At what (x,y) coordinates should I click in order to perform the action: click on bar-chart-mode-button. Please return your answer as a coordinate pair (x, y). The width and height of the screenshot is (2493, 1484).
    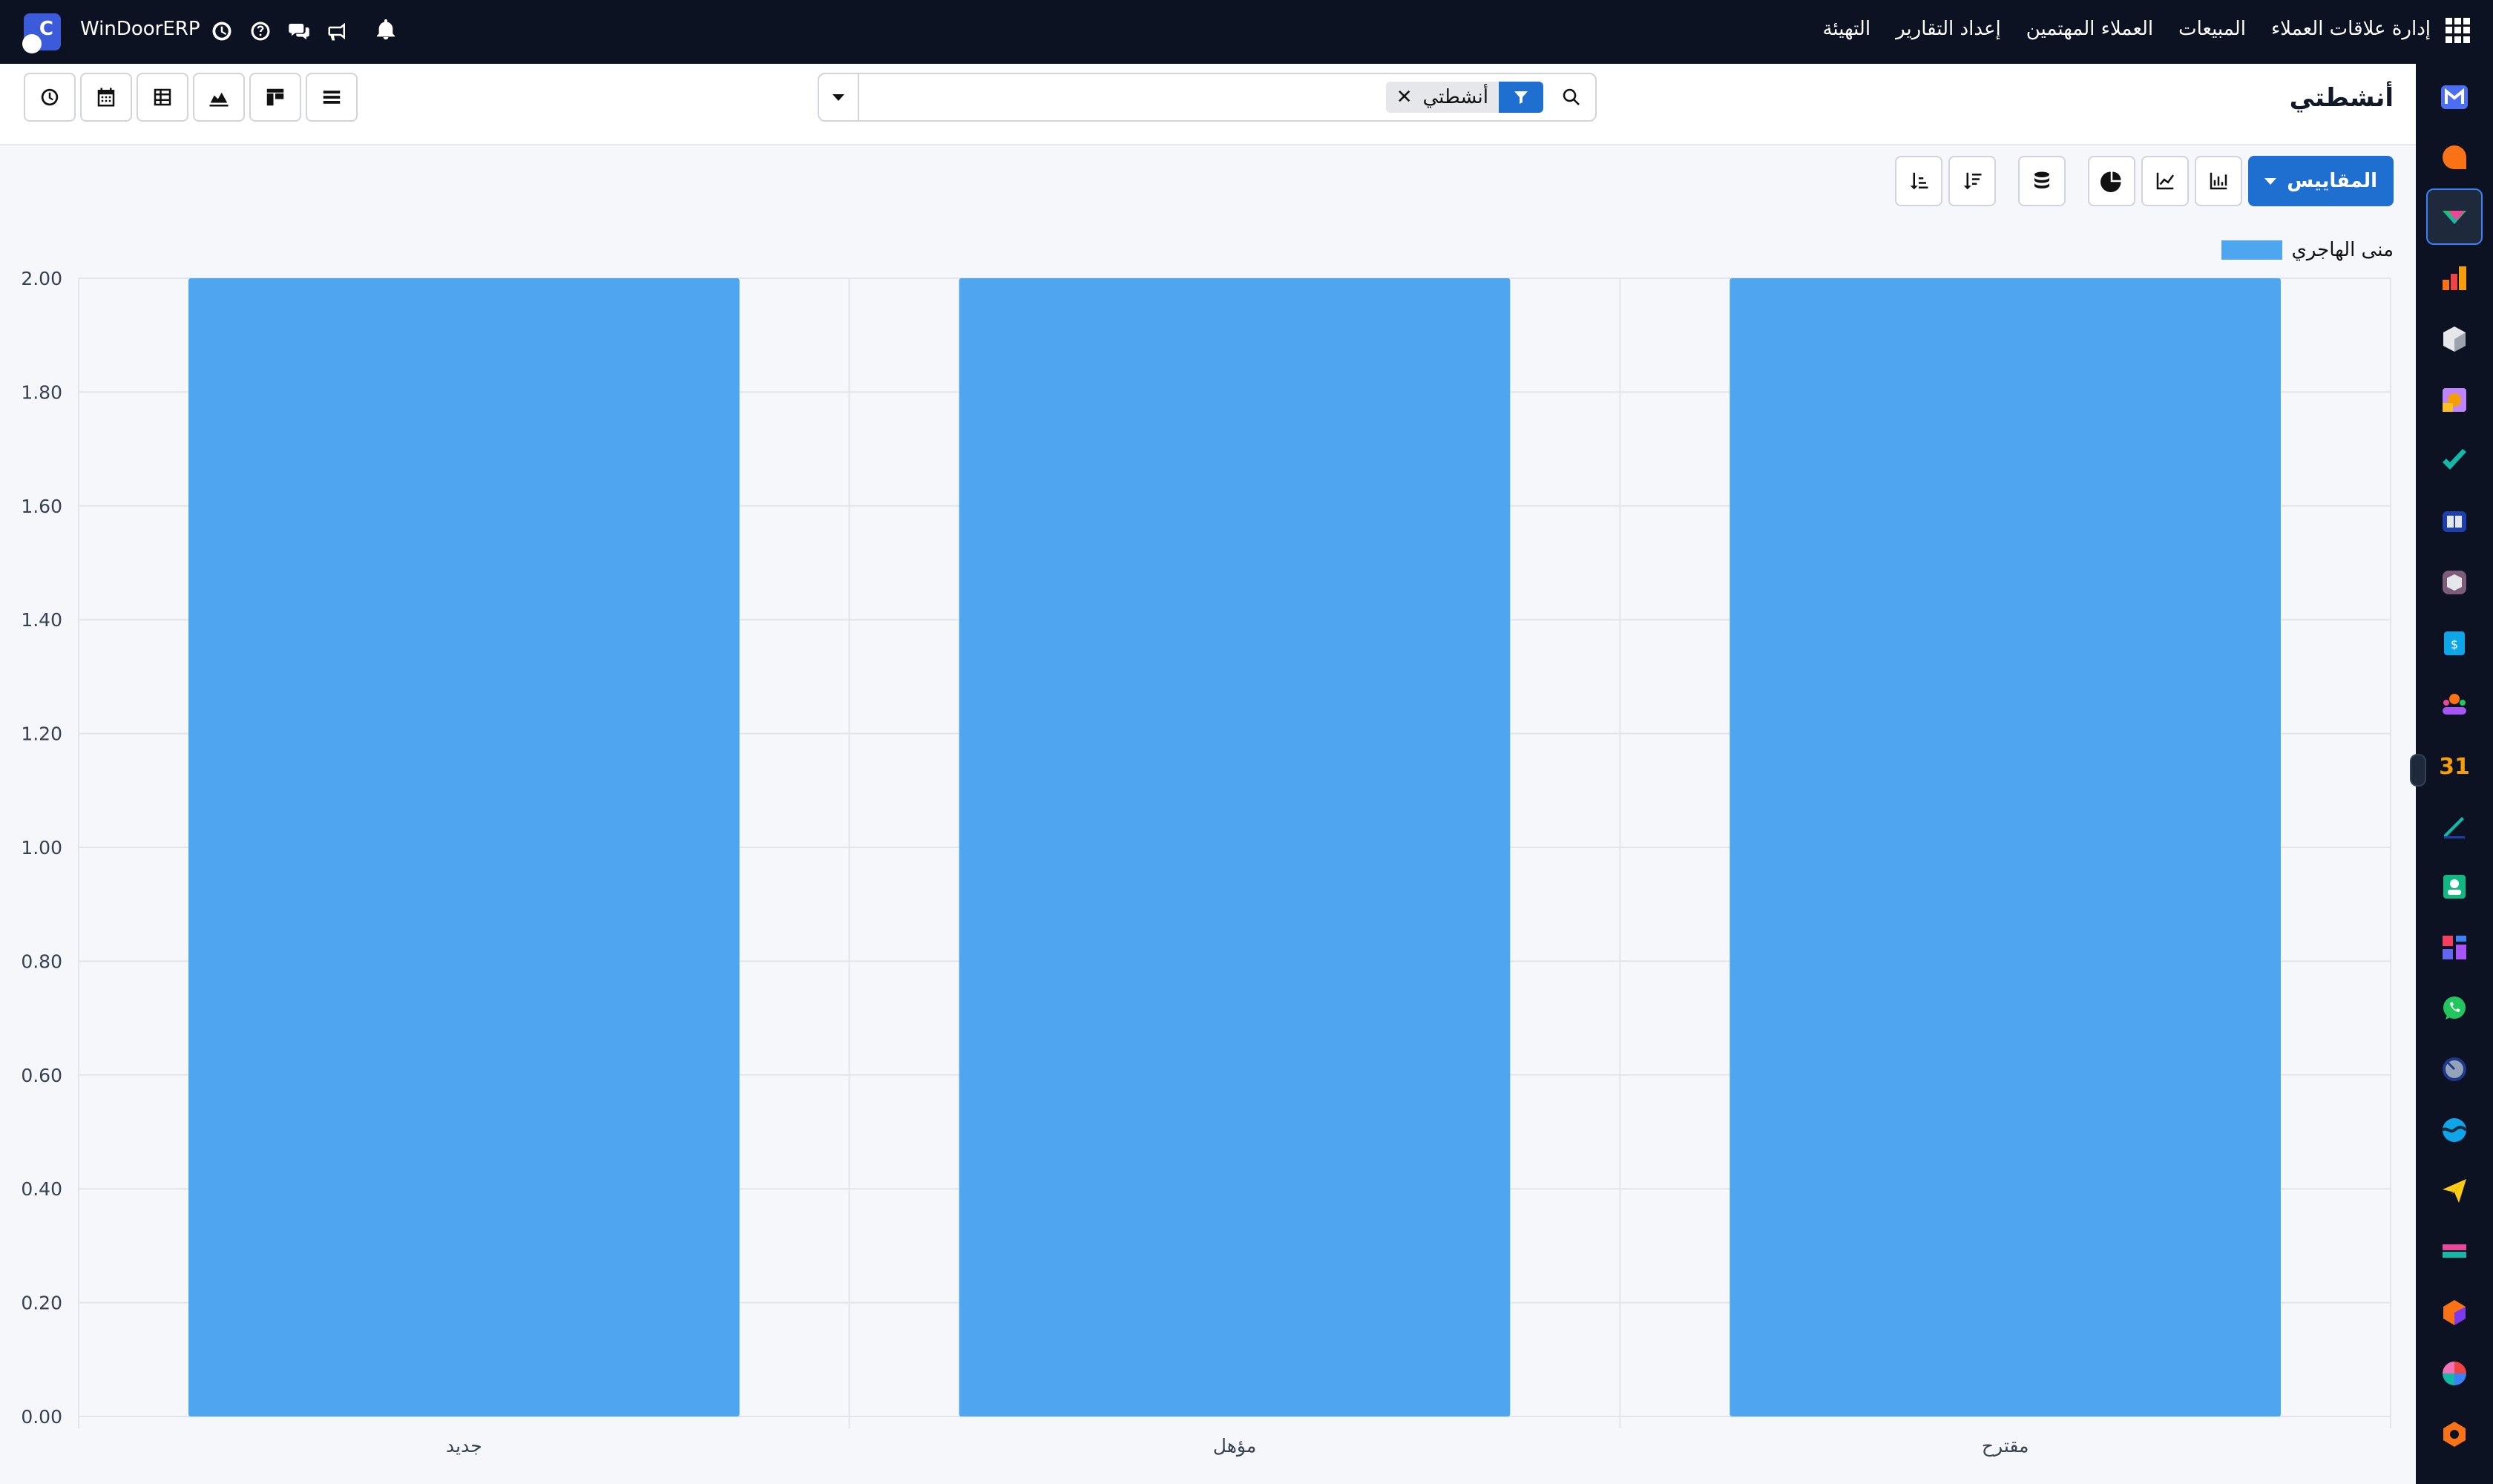
    Looking at the image, I should click on (2219, 181).